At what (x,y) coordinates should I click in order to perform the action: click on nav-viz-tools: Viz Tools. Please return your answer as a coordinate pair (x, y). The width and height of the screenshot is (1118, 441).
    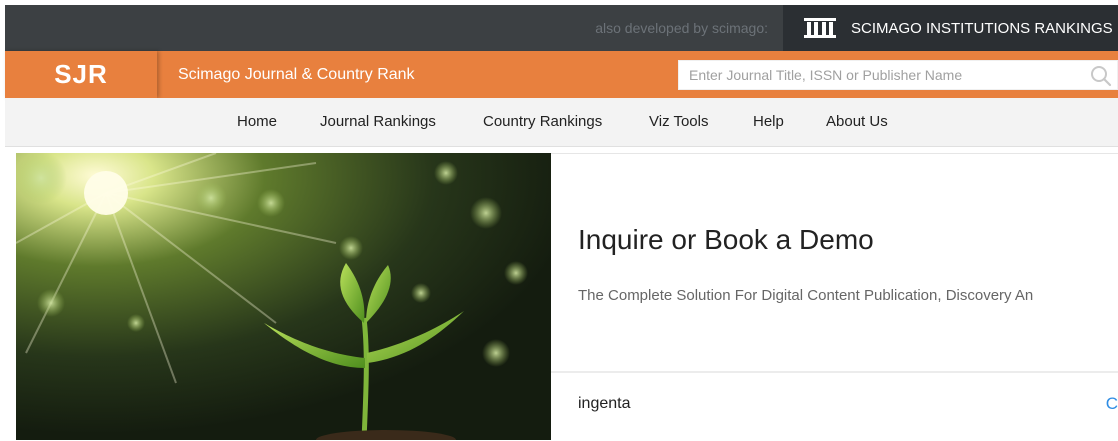
    Looking at the image, I should click on (678, 122).